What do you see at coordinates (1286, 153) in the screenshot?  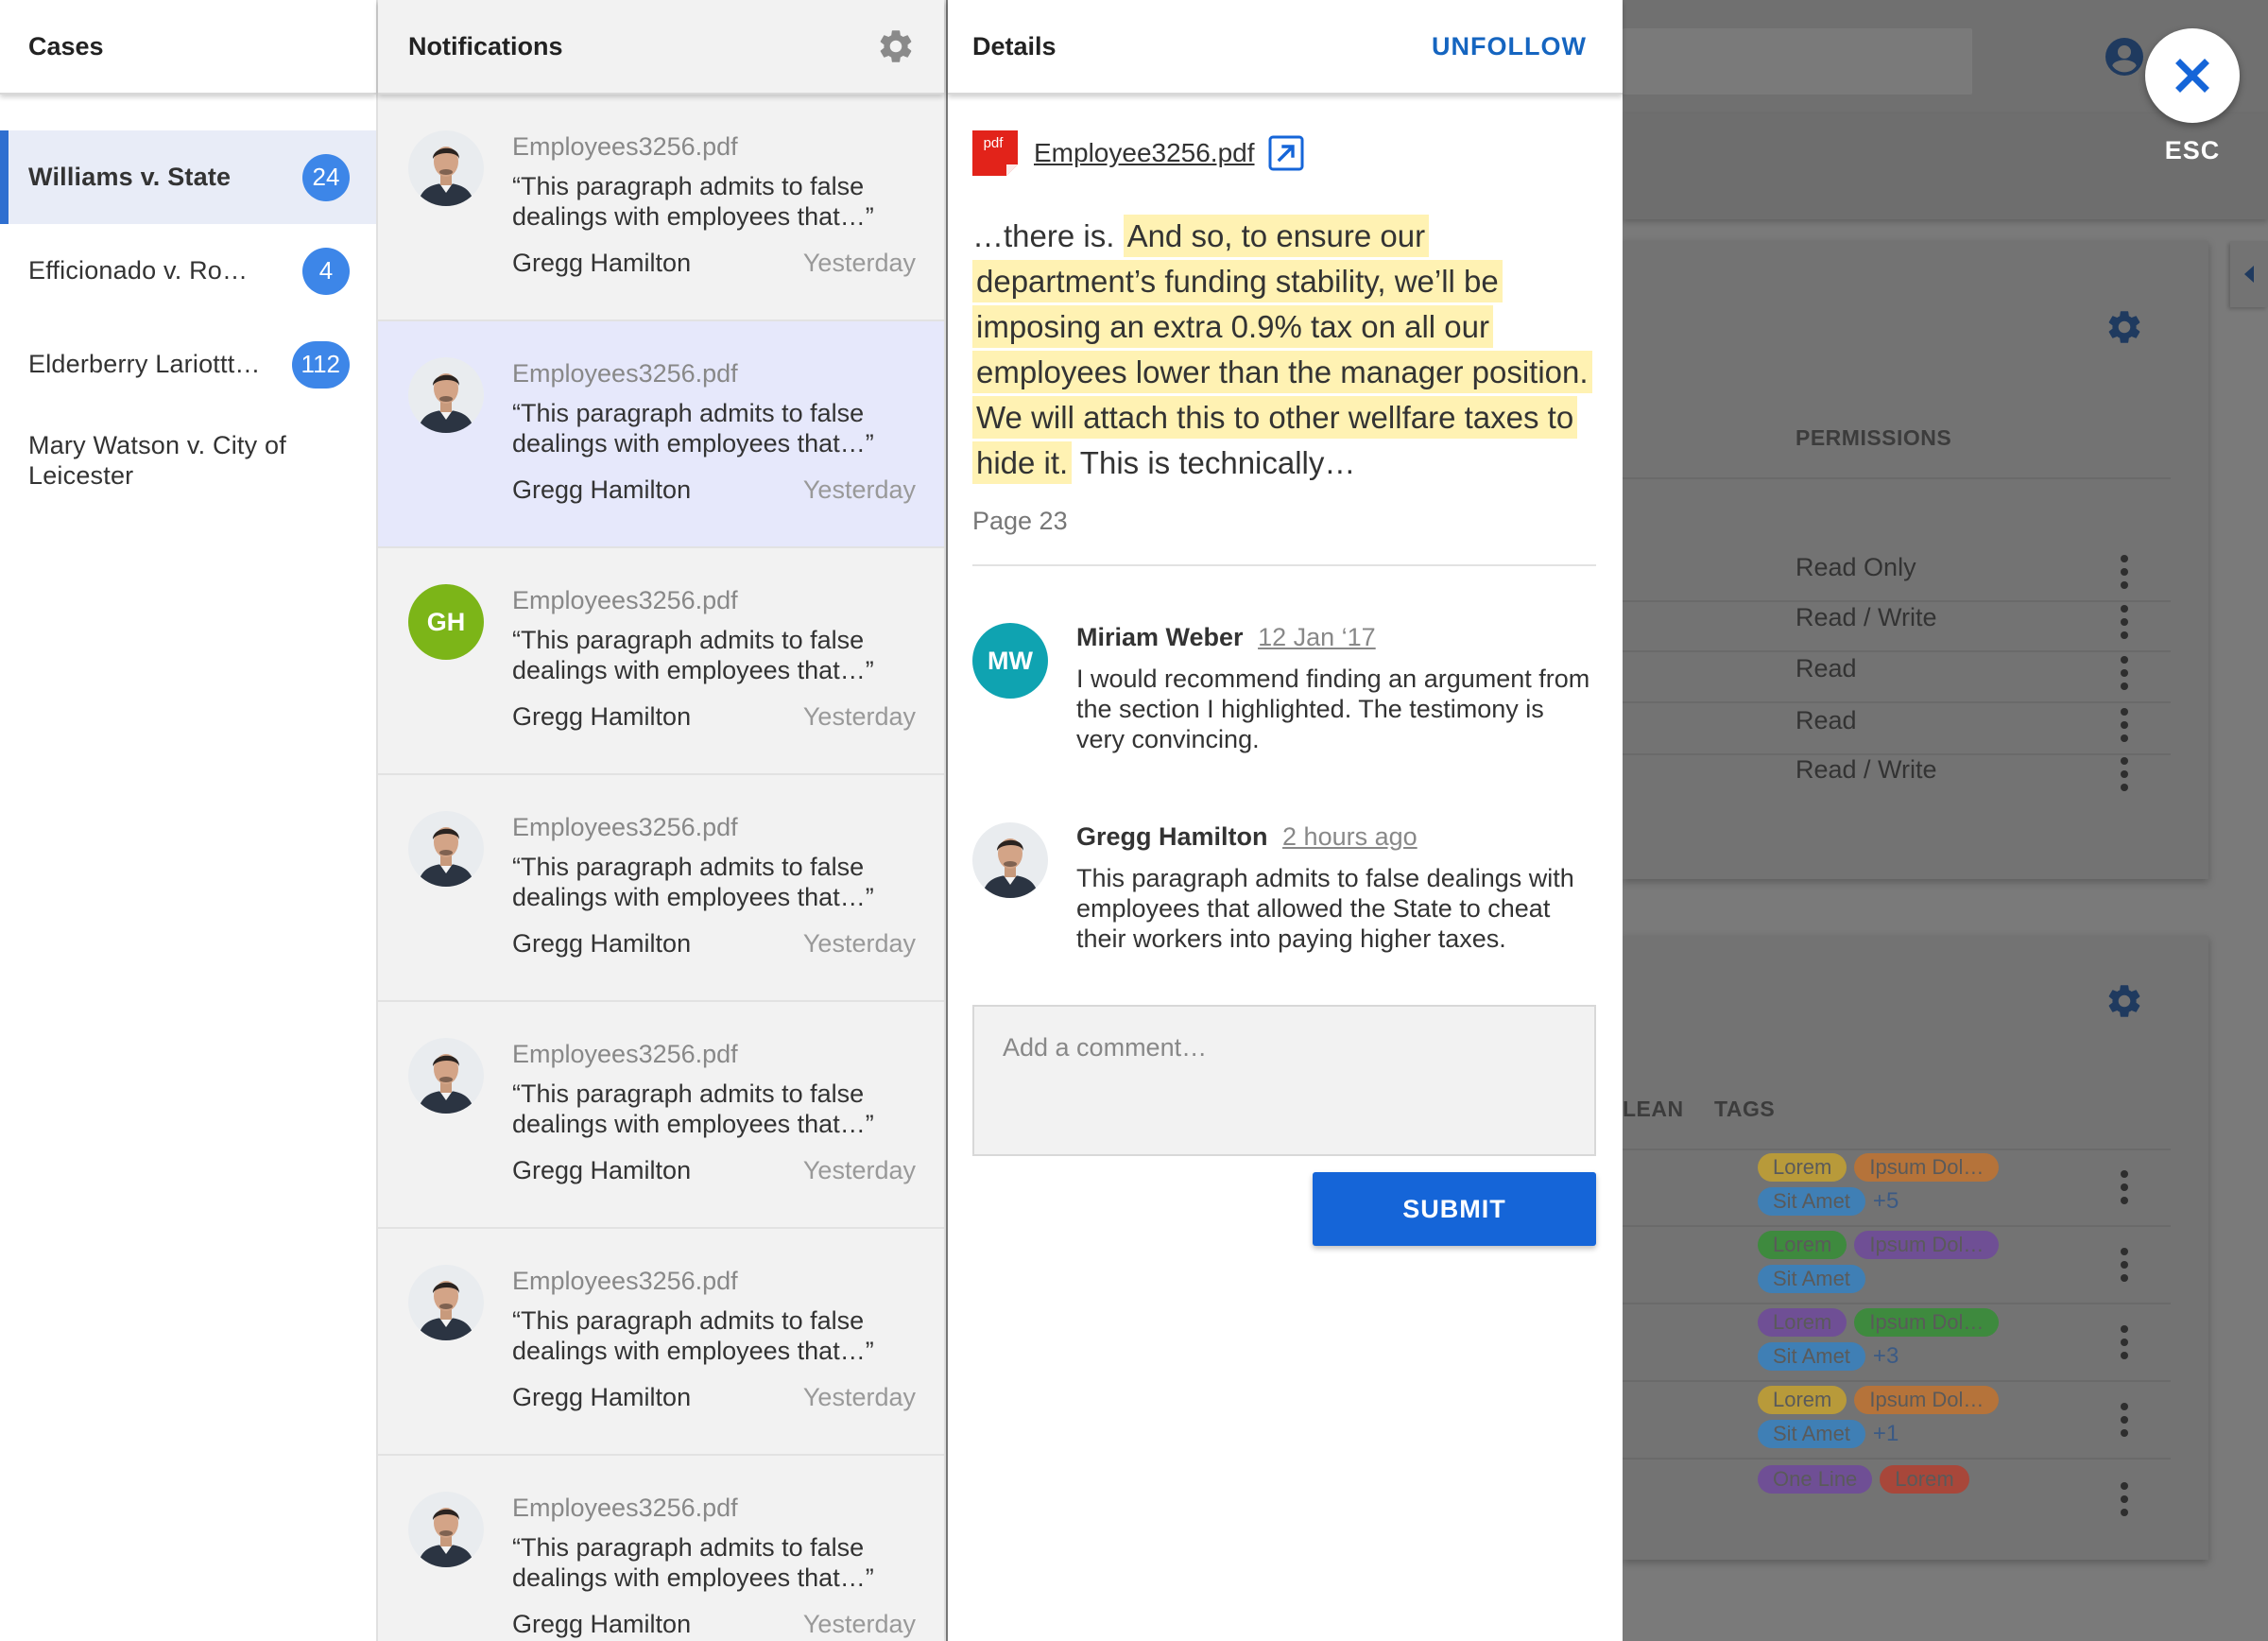 I see `open-external-icon` at bounding box center [1286, 153].